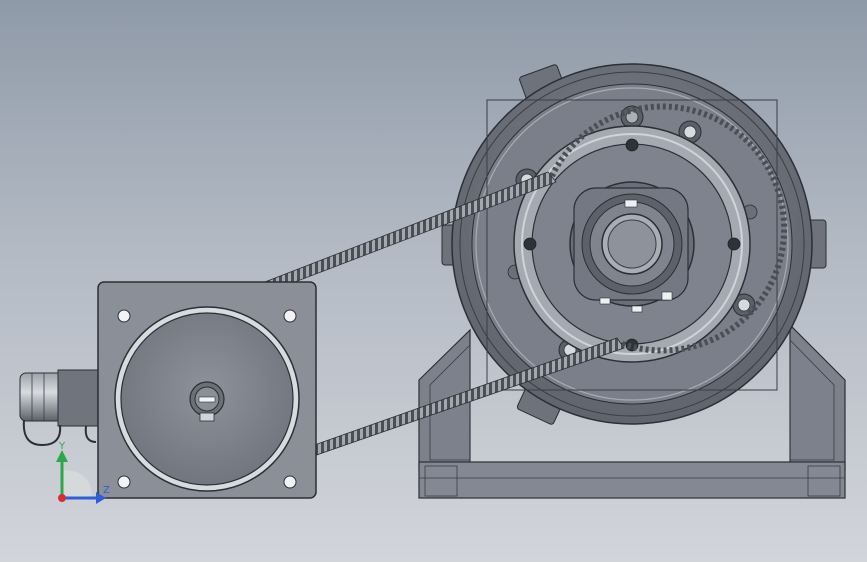  Describe the element at coordinates (632, 480) in the screenshot. I see `stand-base-plate` at that location.